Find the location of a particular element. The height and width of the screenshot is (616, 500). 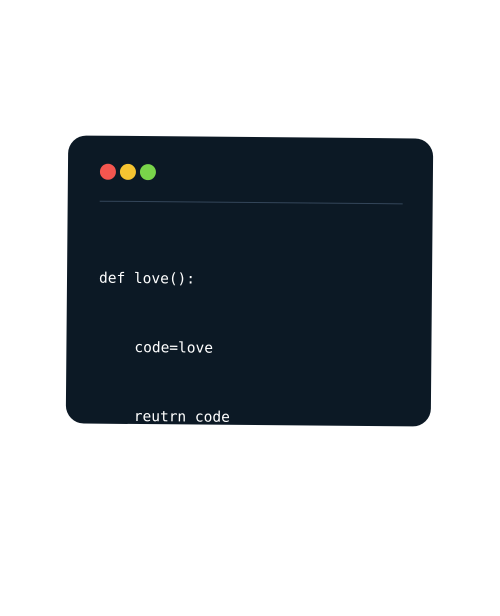

code-line: reutrn code is located at coordinates (181, 417).